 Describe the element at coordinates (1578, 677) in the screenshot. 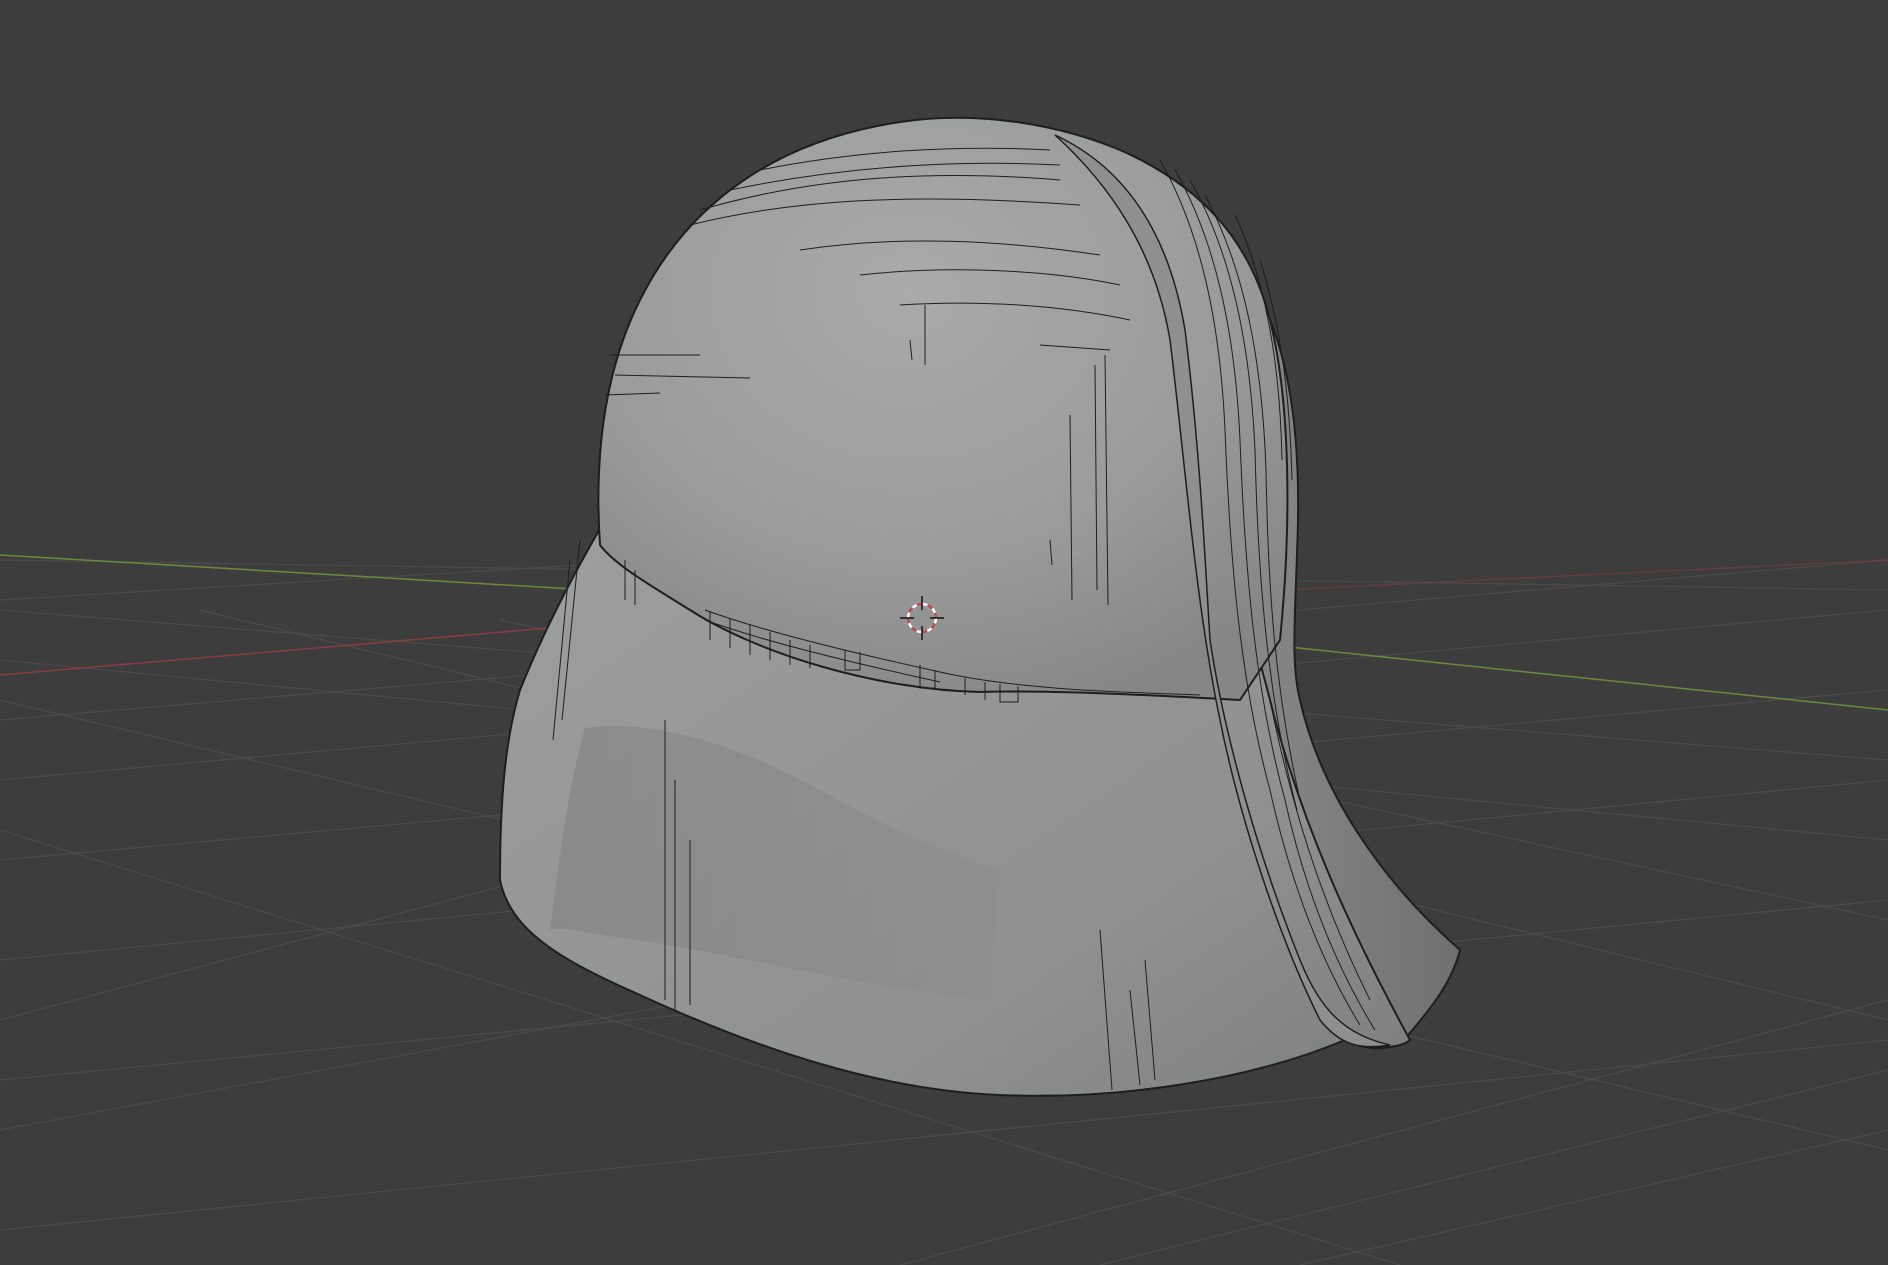

I see `y-axis-line-far` at that location.